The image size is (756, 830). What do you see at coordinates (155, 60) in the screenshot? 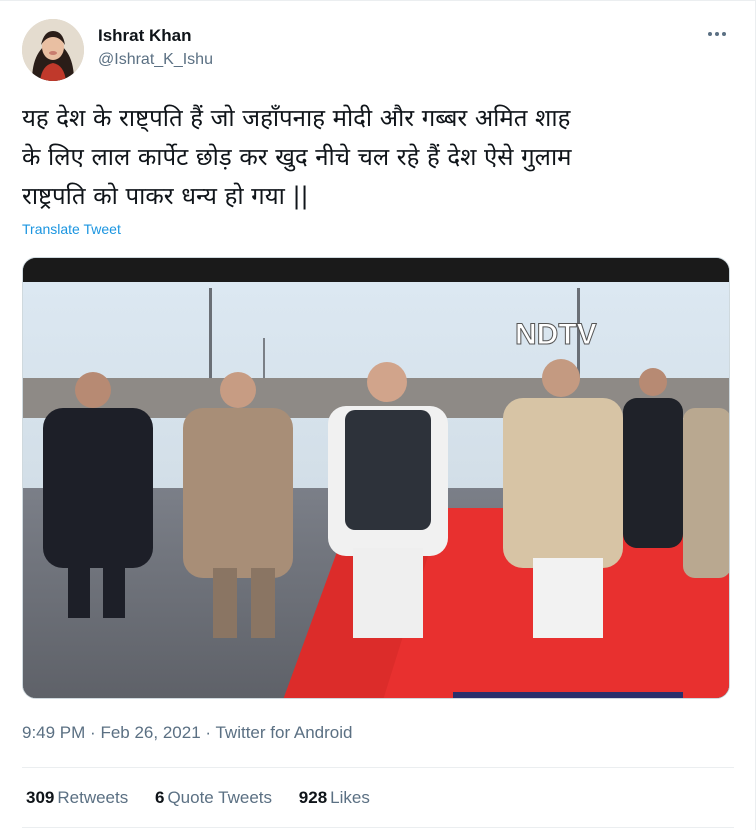
I see `user-handle: @Ishrat_K_Ishu` at bounding box center [155, 60].